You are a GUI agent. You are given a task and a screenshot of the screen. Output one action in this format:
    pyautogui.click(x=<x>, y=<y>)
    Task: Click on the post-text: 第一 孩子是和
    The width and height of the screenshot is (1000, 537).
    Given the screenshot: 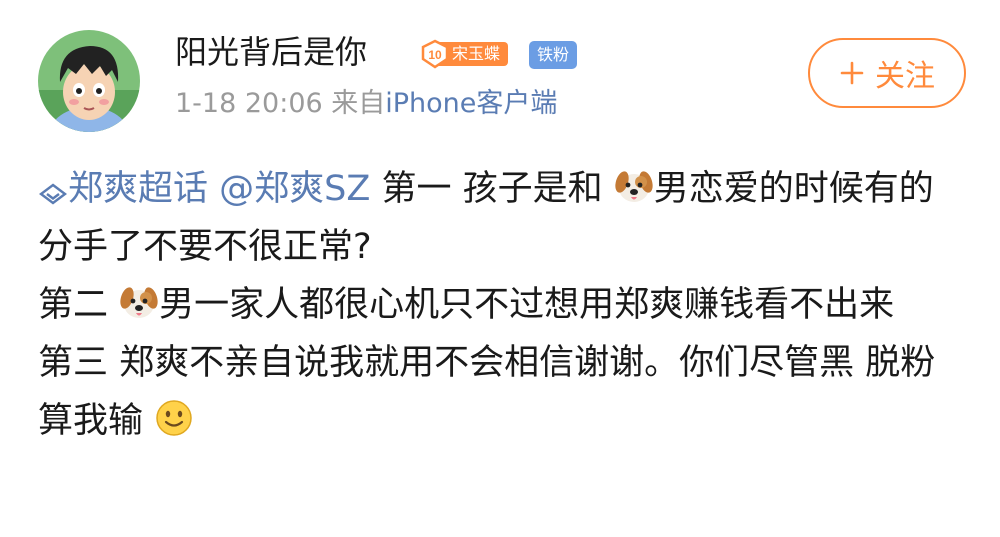 What is the action you would take?
    pyautogui.click(x=486, y=189)
    